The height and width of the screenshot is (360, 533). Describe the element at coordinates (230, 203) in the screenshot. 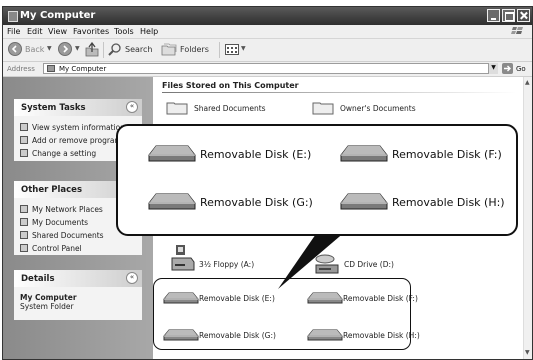

I see `callout-disk-g: Removable Disk (G:)` at that location.